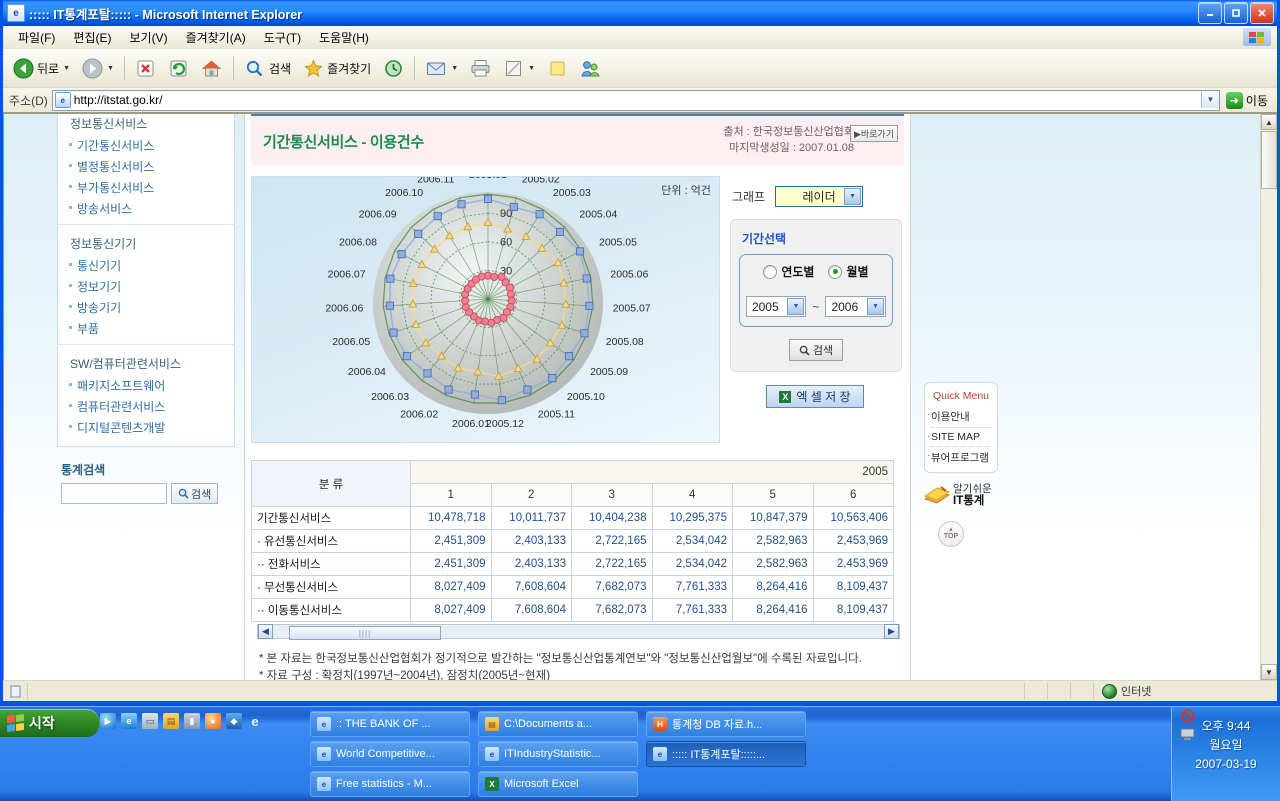 This screenshot has width=1280, height=801. What do you see at coordinates (1269, 160) in the screenshot?
I see `page-scroll-thumb` at bounding box center [1269, 160].